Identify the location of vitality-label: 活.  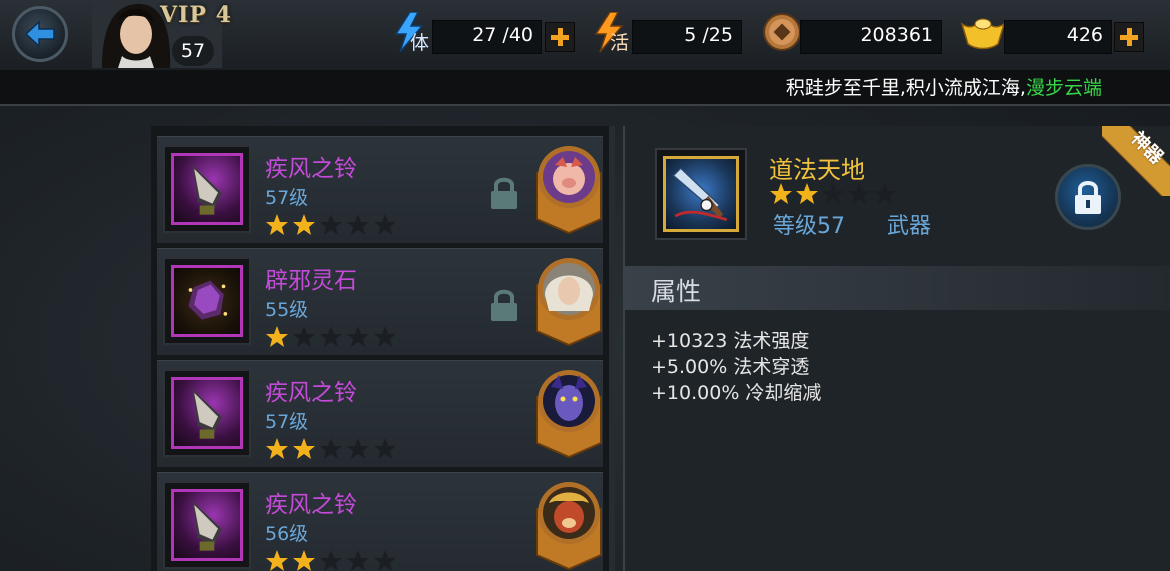
(620, 43).